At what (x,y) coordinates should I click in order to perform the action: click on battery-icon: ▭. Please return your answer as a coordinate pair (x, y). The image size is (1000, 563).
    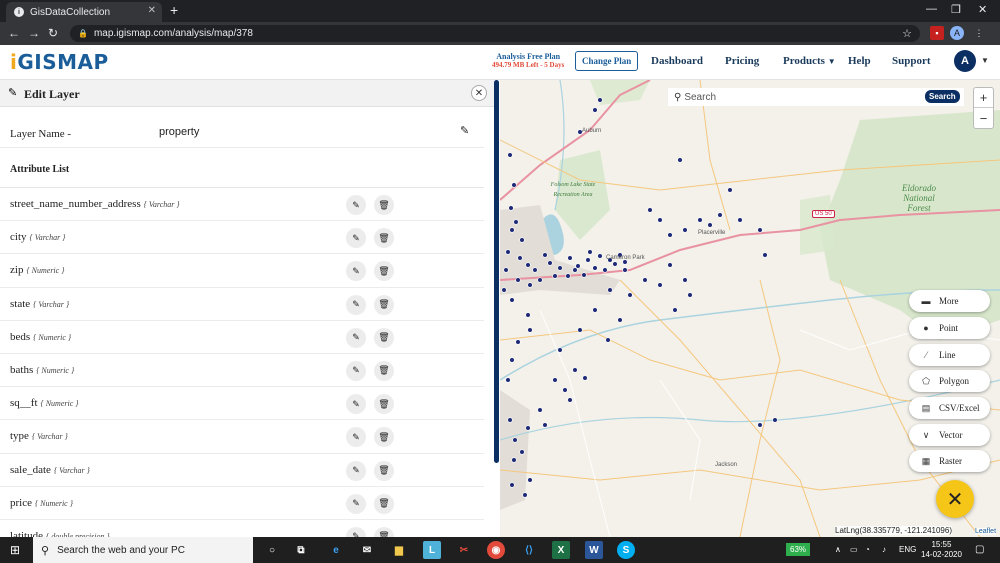
    Looking at the image, I should click on (854, 549).